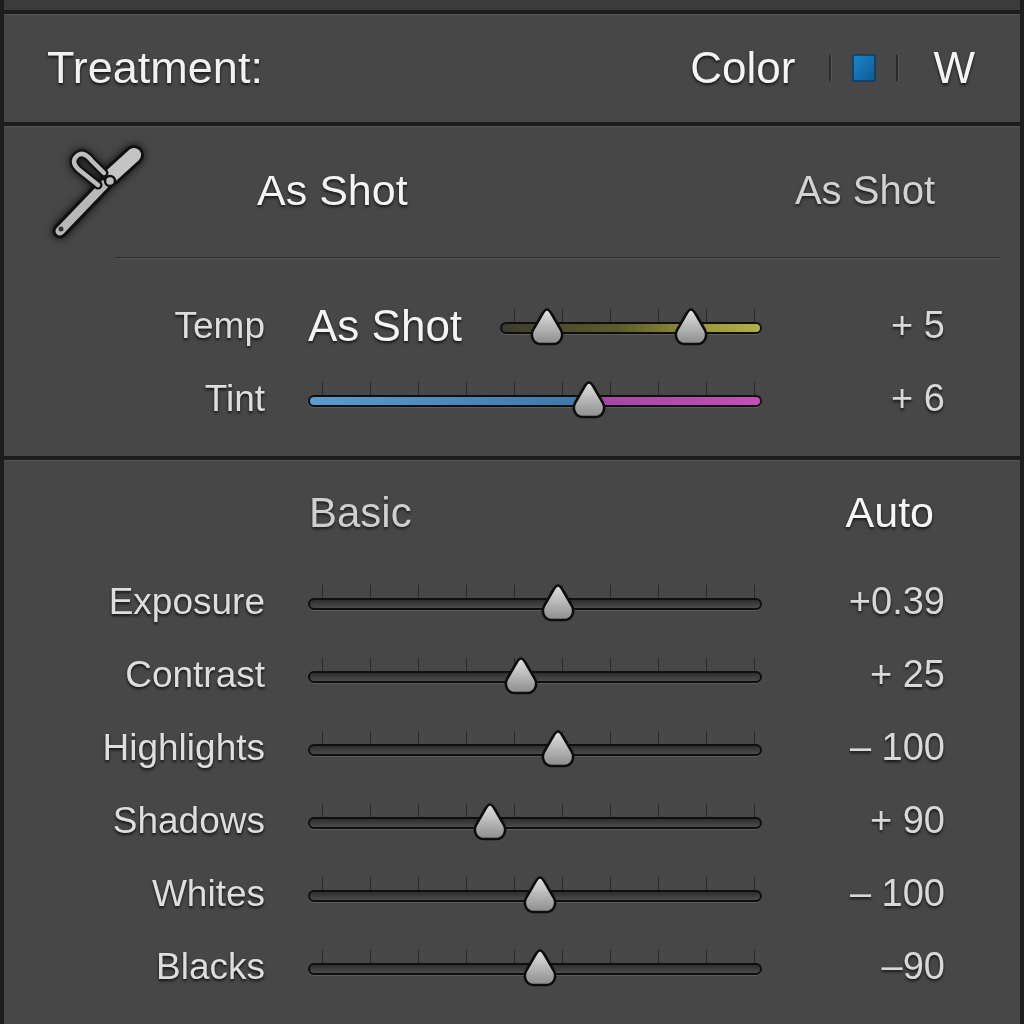  What do you see at coordinates (210, 966) in the screenshot?
I see `slider-label: Blacks` at bounding box center [210, 966].